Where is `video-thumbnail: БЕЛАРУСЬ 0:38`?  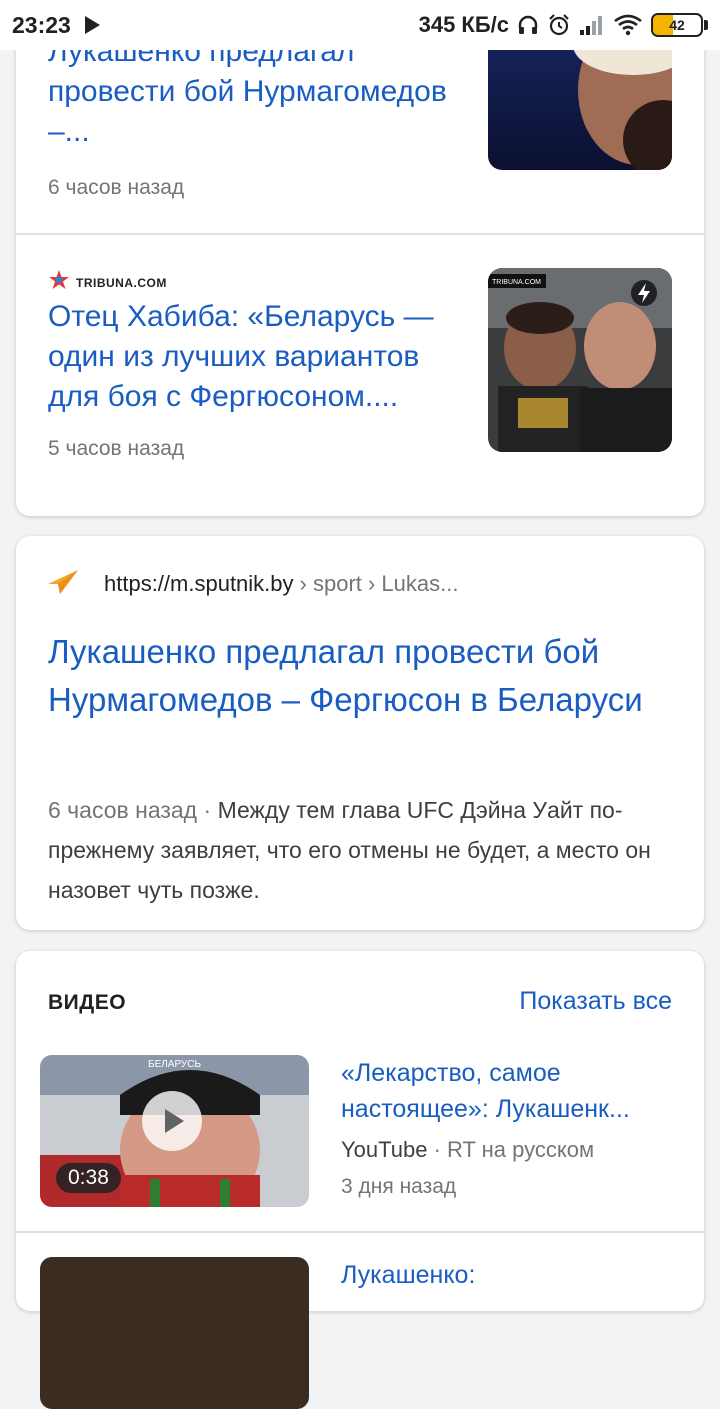 video-thumbnail: БЕЛАРУСЬ 0:38 is located at coordinates (174, 1131).